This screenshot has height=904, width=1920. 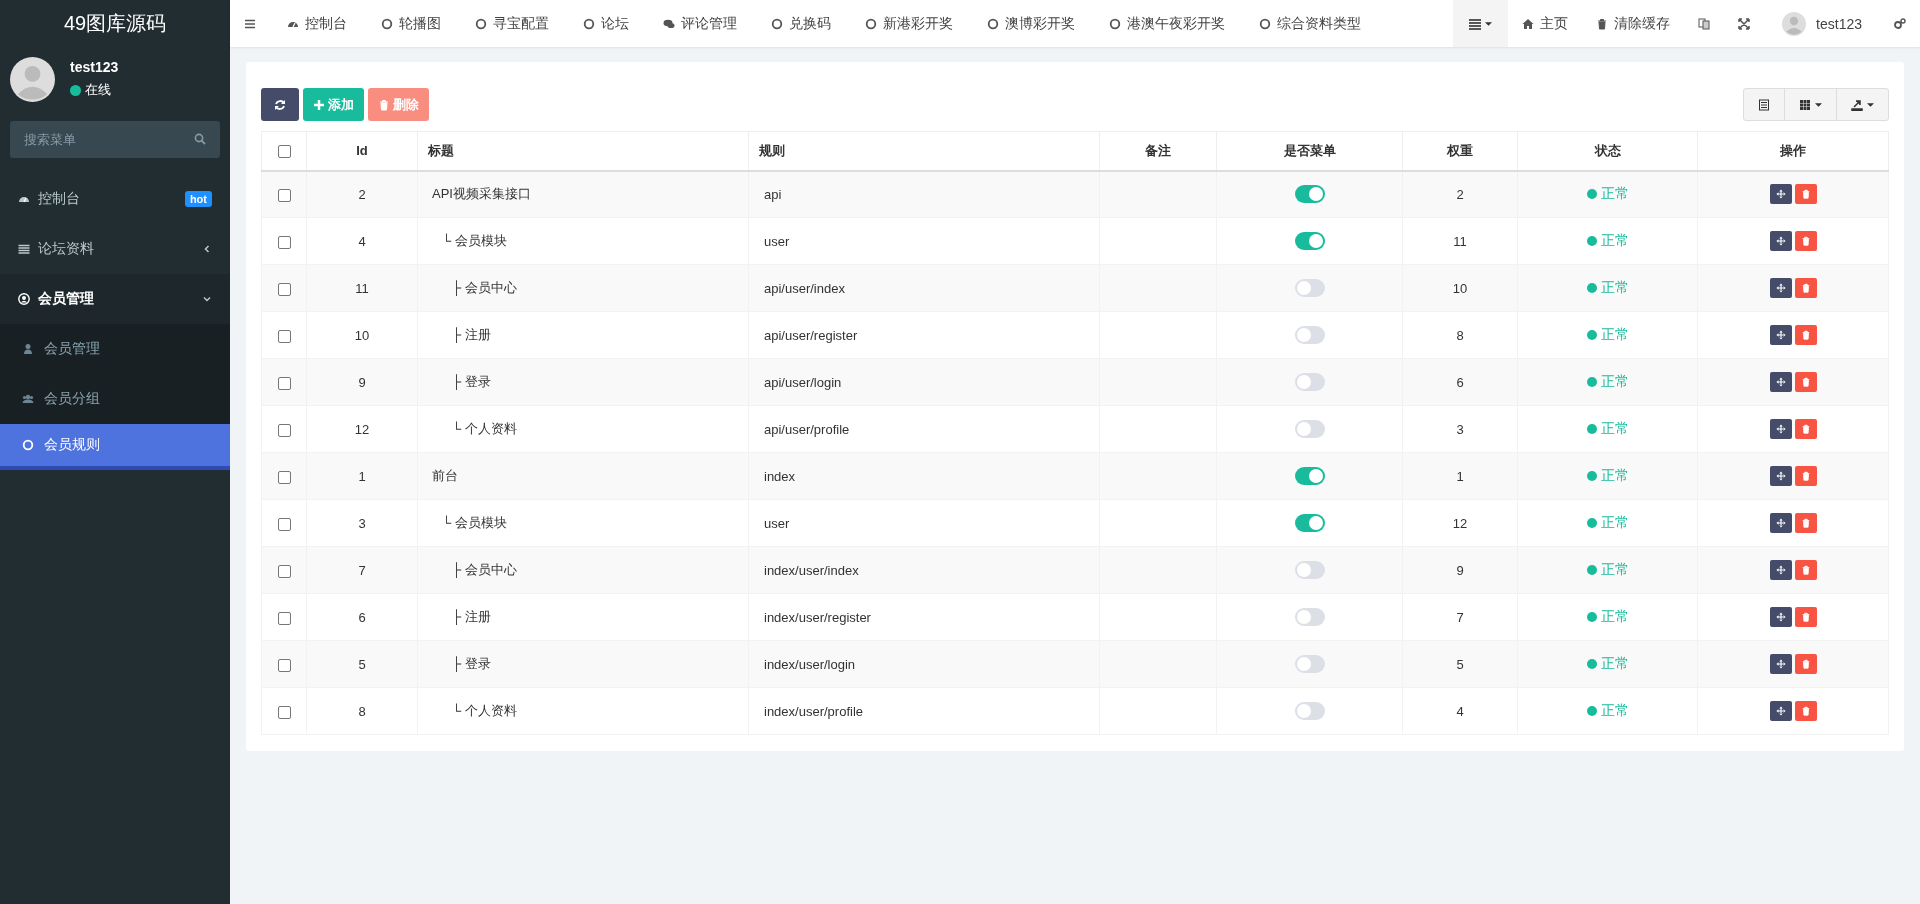 What do you see at coordinates (512, 23) in the screenshot?
I see `nav-tab: 寻宝配置` at bounding box center [512, 23].